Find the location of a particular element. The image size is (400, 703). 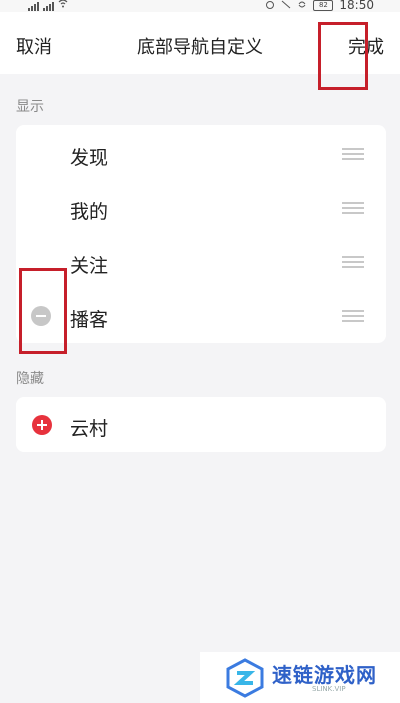

watermark-logo-icon is located at coordinates (245, 678).